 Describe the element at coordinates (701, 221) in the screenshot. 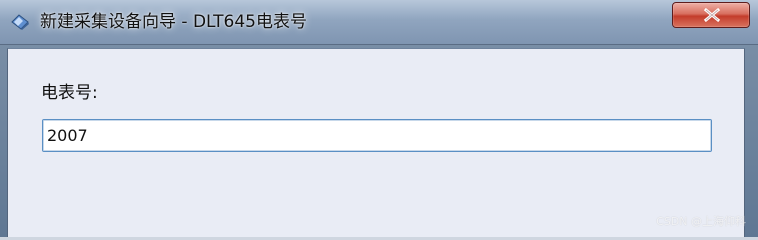

I see `watermark-text: CSDN @上海仰科` at that location.